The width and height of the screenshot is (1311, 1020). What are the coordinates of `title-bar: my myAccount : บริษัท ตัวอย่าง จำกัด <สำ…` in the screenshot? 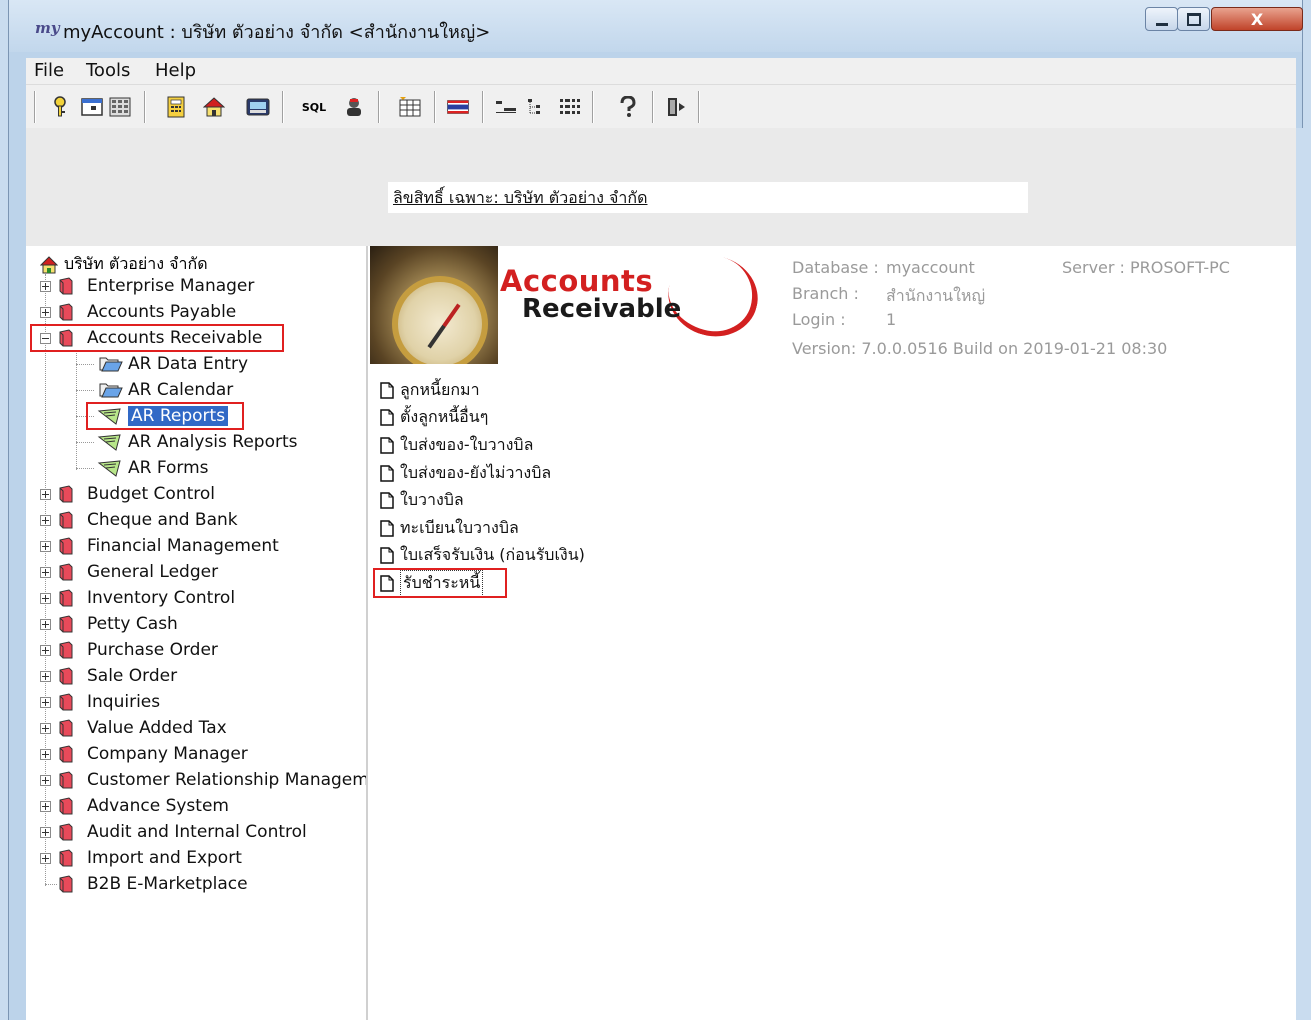 It's located at (656, 26).